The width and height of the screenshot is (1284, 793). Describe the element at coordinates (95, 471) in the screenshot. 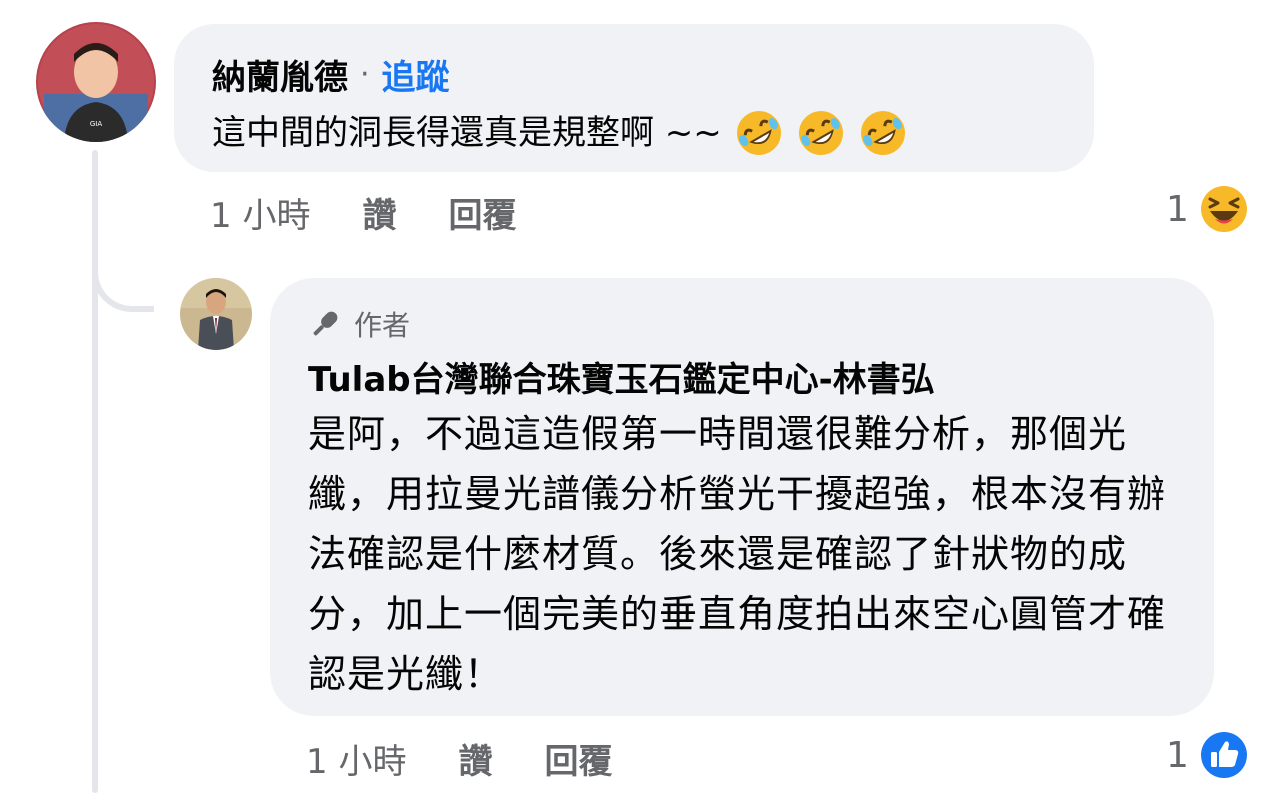

I see `thread-line` at that location.